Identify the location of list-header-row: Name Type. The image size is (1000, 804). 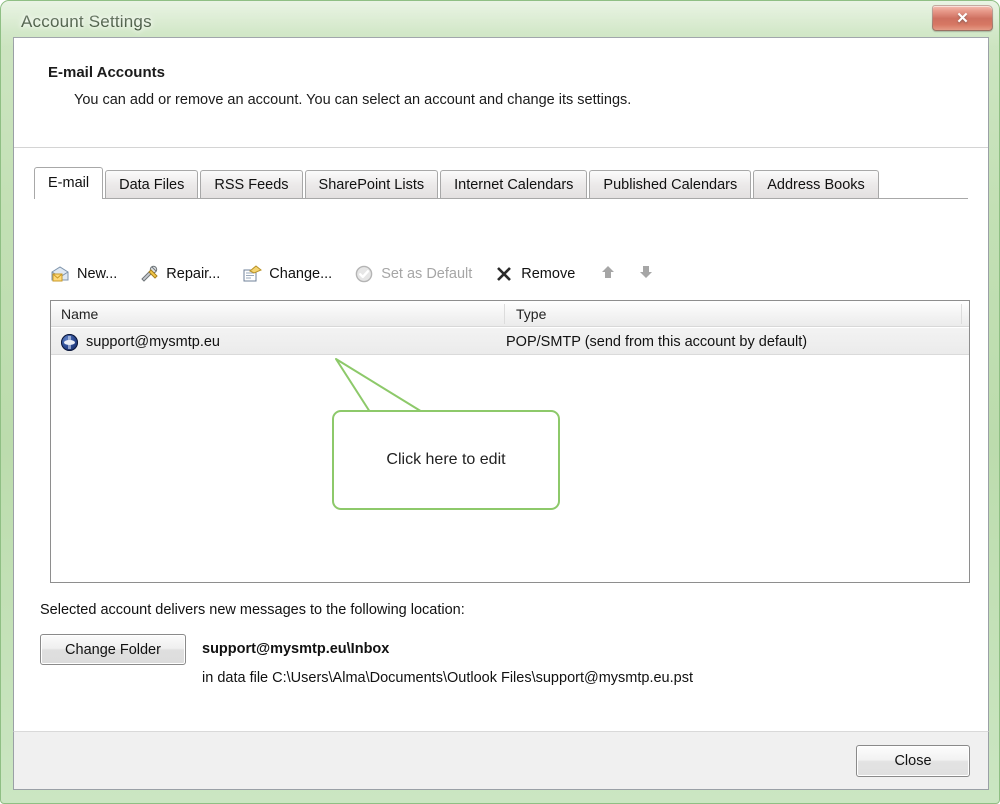
(510, 314).